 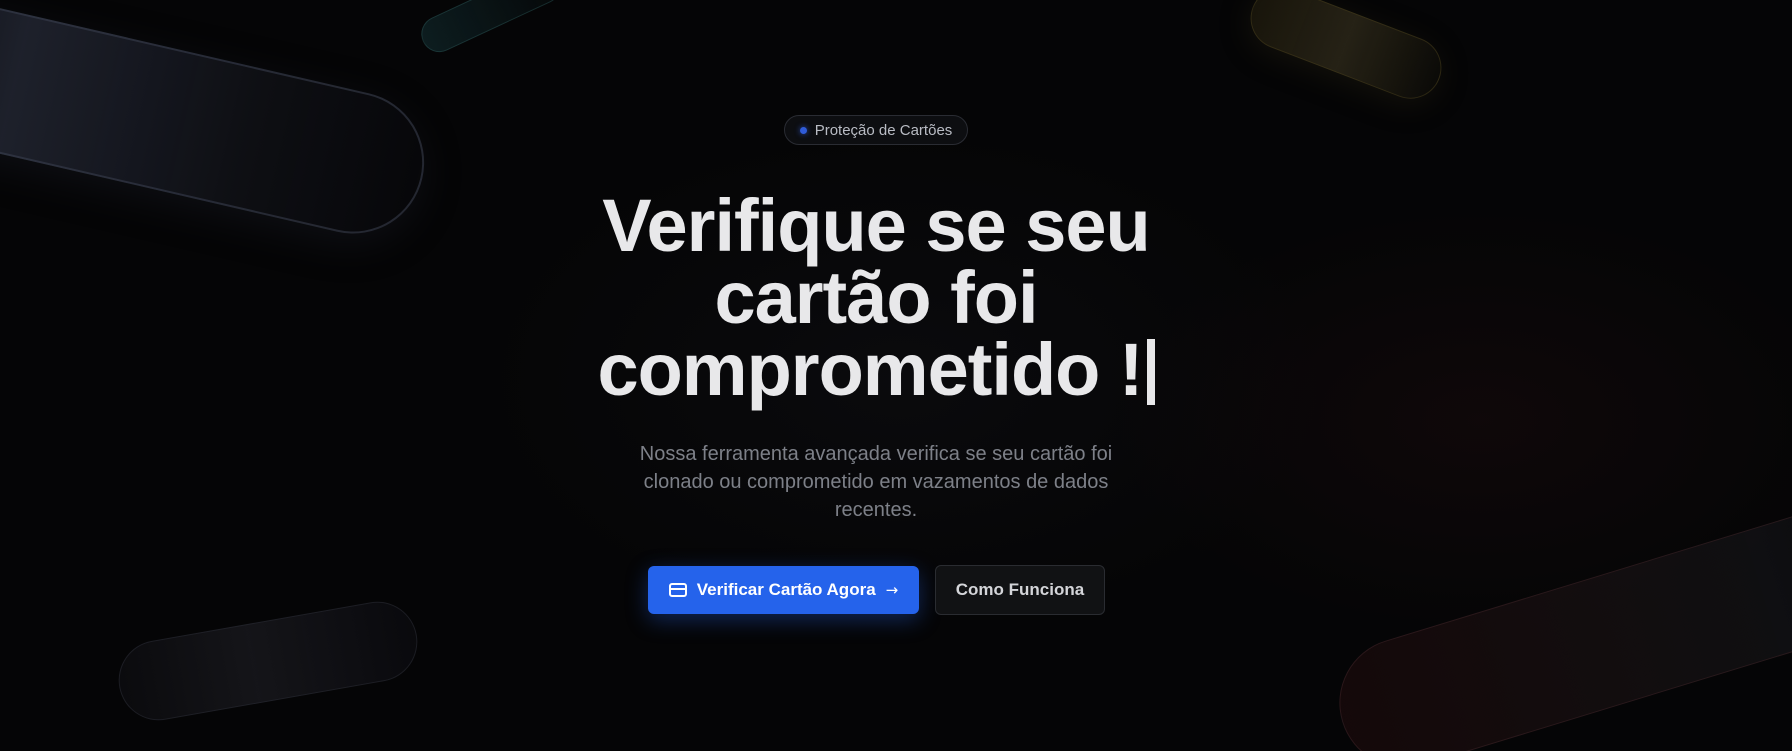 What do you see at coordinates (677, 590) in the screenshot?
I see `credit-card-icon` at bounding box center [677, 590].